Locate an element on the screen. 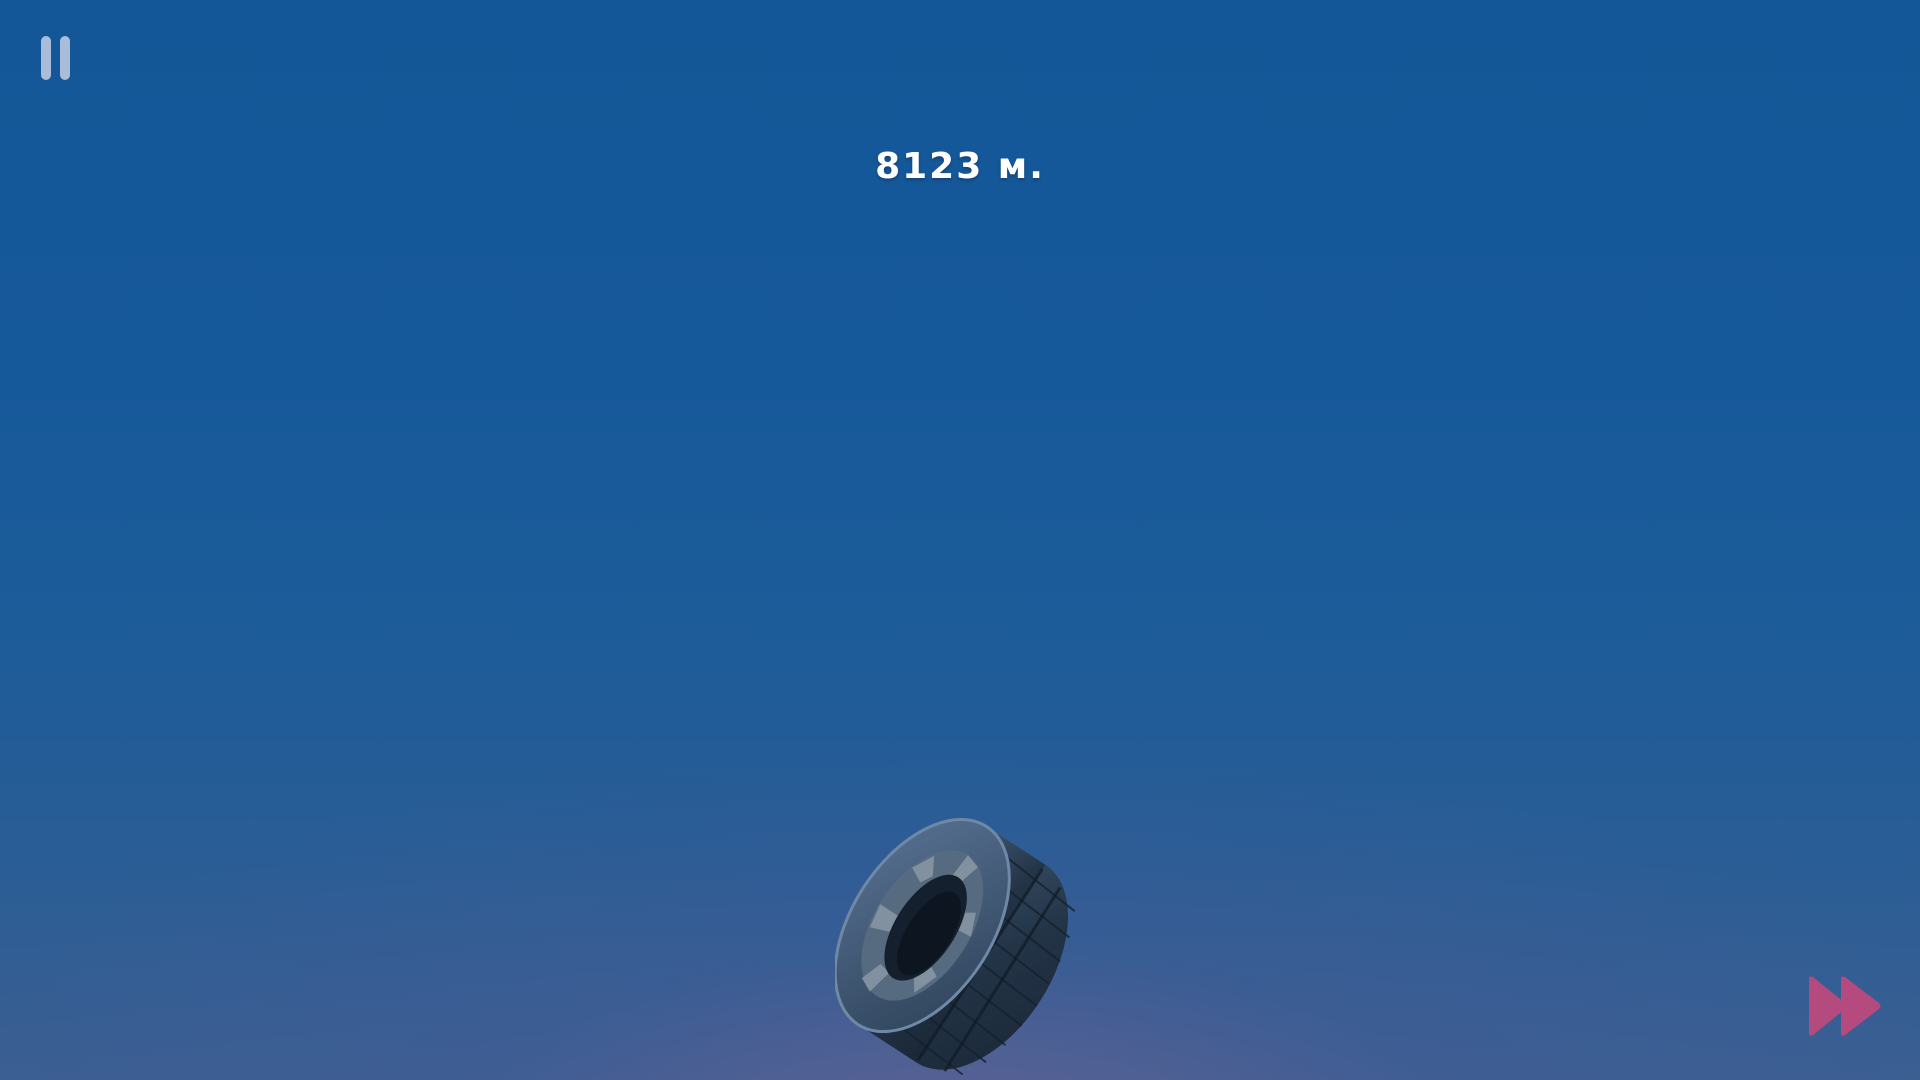 Image resolution: width=1920 pixels, height=1080 pixels. pause-icon-bar-left is located at coordinates (46, 58).